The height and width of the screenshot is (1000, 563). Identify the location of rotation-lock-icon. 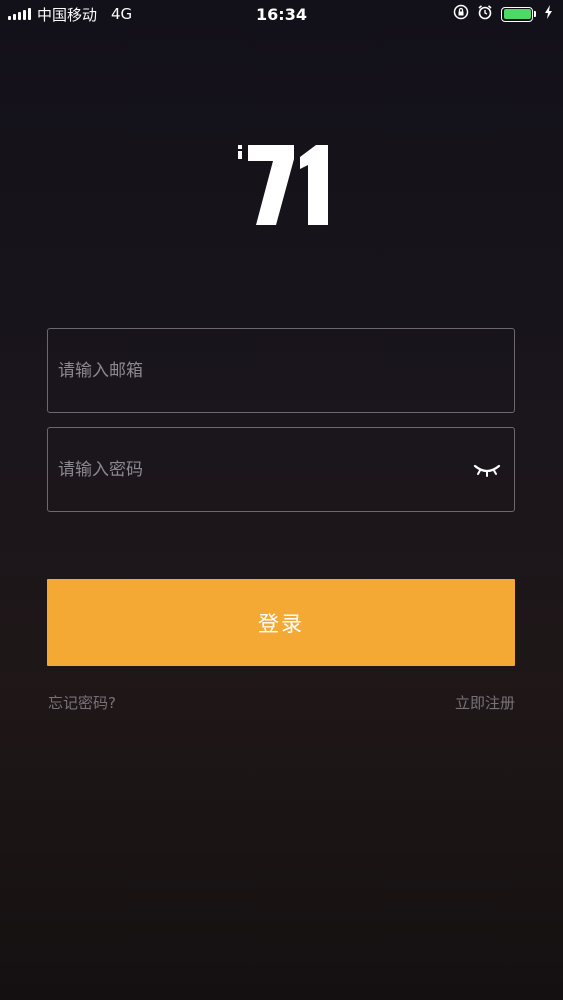
(461, 14).